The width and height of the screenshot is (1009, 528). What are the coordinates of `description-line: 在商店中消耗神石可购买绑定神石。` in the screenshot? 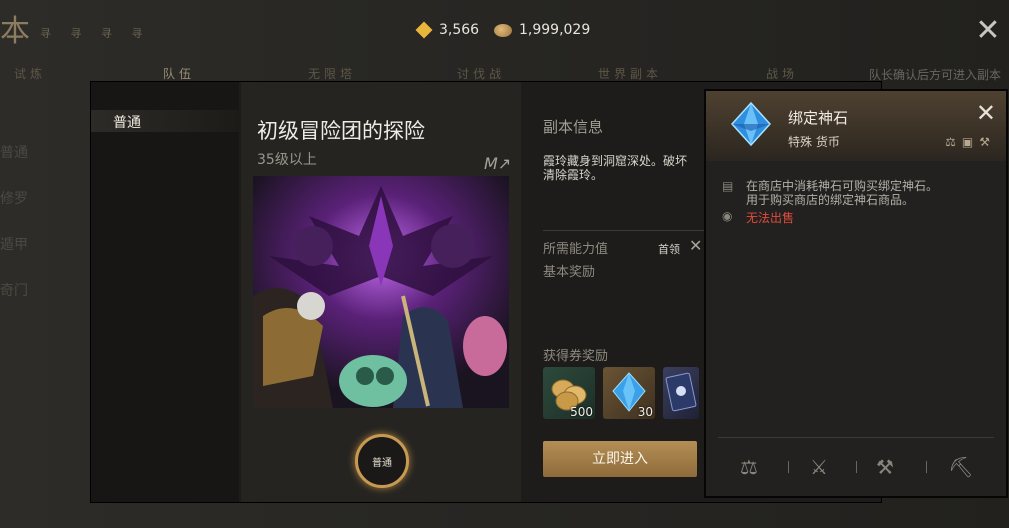 It's located at (842, 186).